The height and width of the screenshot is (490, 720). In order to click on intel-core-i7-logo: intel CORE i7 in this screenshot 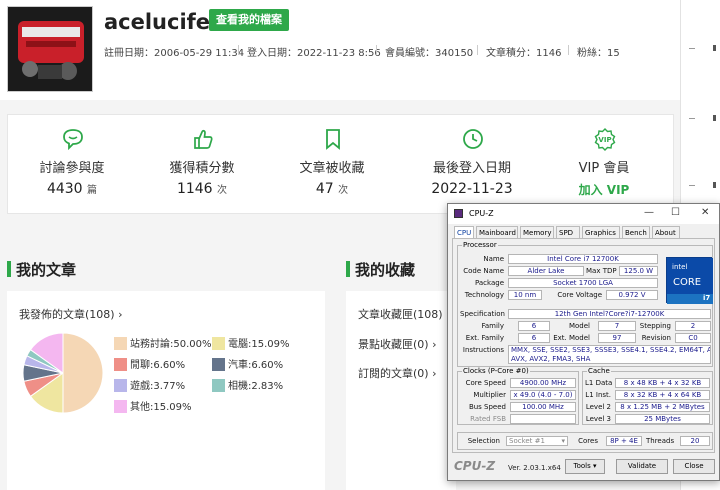, I will do `click(689, 280)`.